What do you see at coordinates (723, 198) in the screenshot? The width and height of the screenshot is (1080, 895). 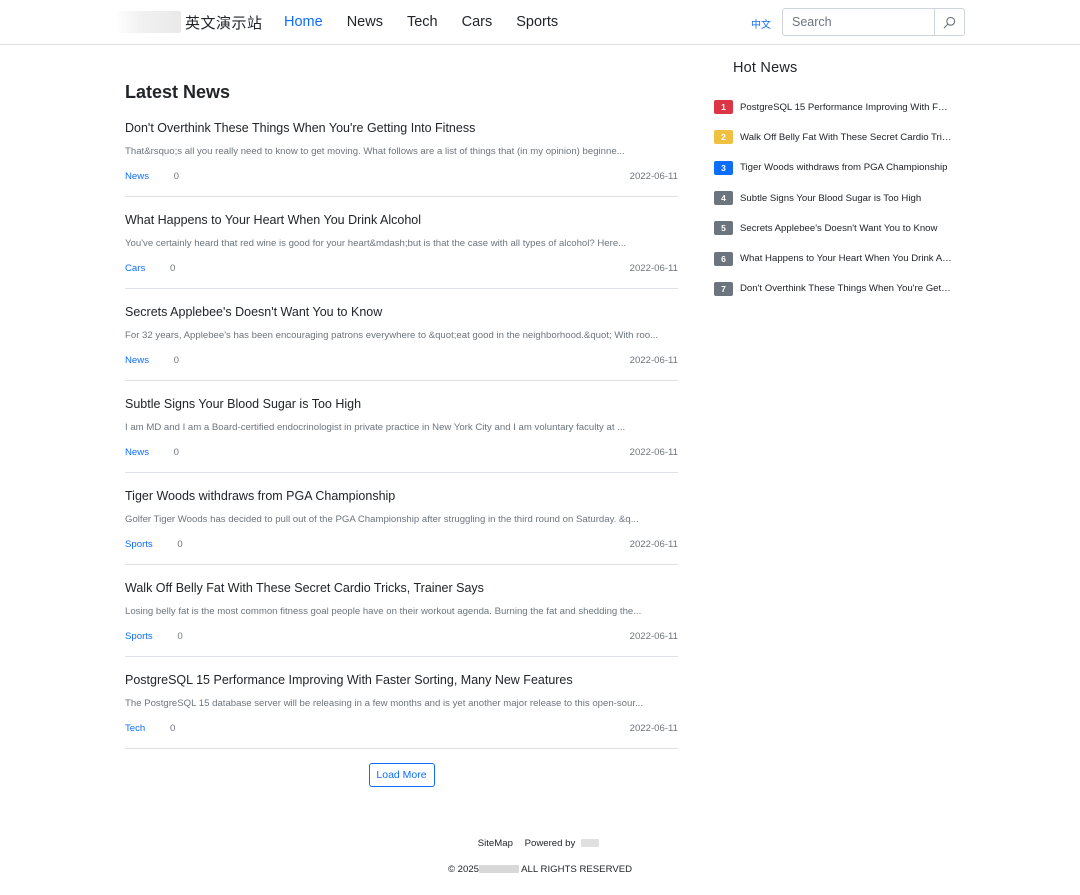 I see `rank-badge: 4` at bounding box center [723, 198].